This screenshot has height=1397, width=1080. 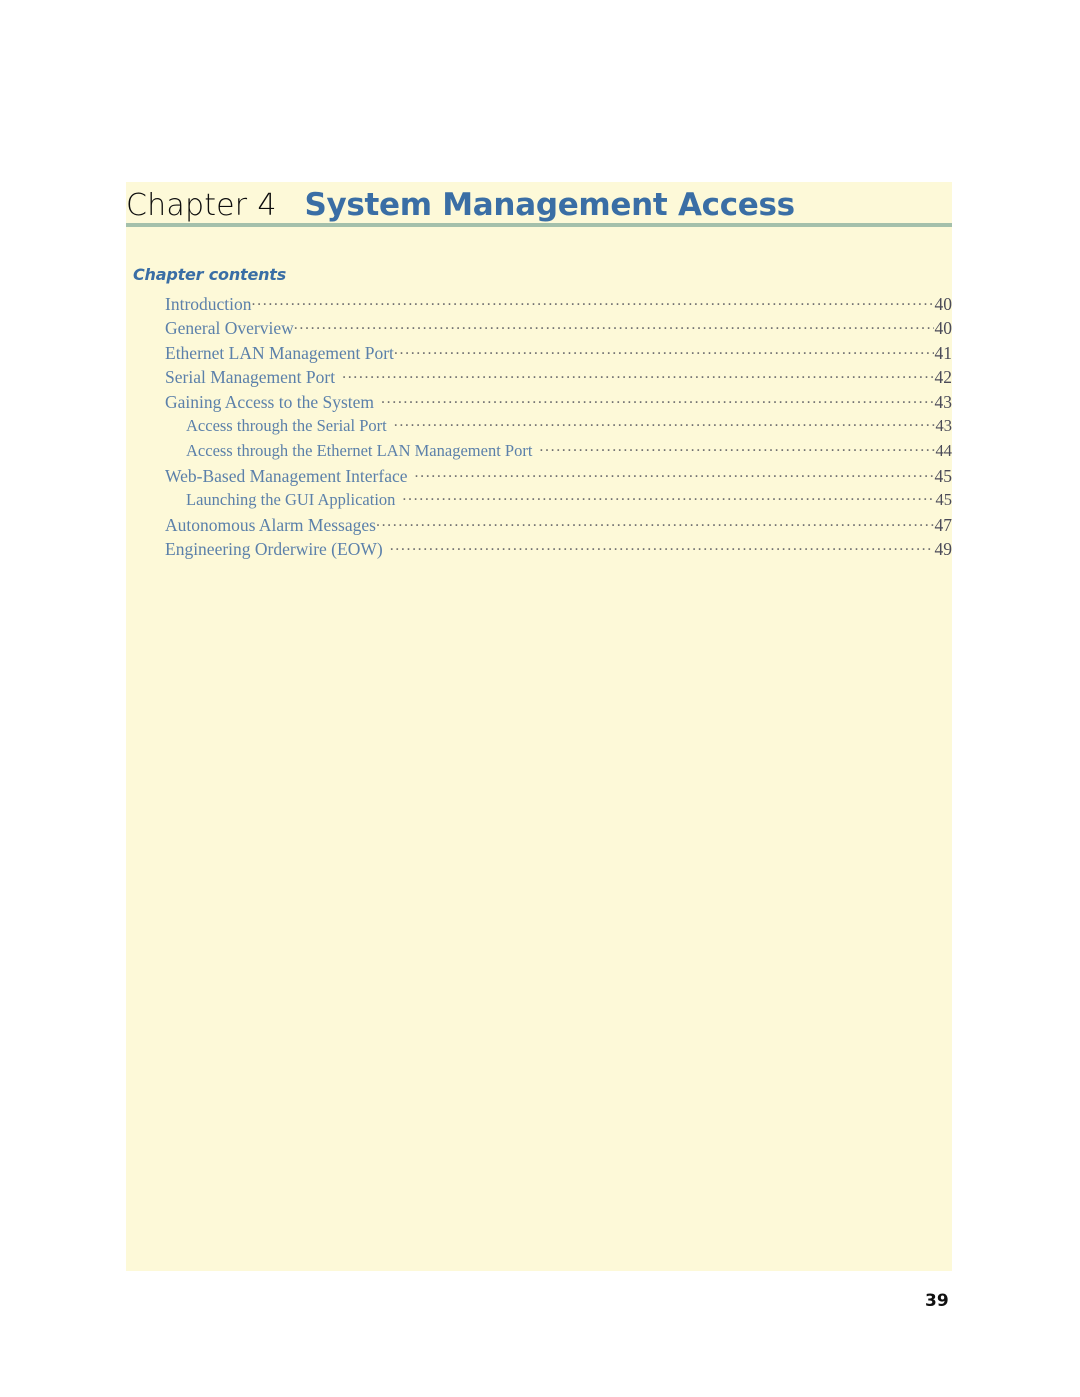 What do you see at coordinates (270, 524) in the screenshot?
I see `toc-entry-title: Autonomous Alarm Messages` at bounding box center [270, 524].